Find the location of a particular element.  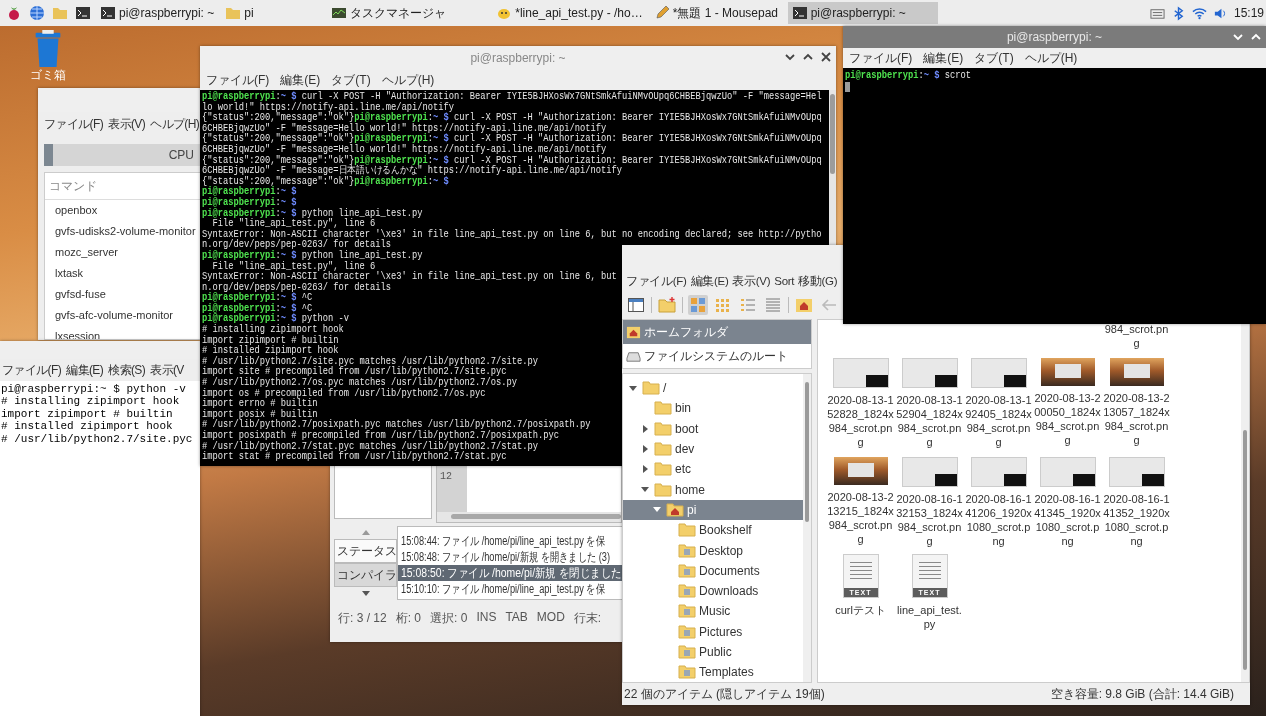

tree-item: Public is located at coordinates (713, 652).